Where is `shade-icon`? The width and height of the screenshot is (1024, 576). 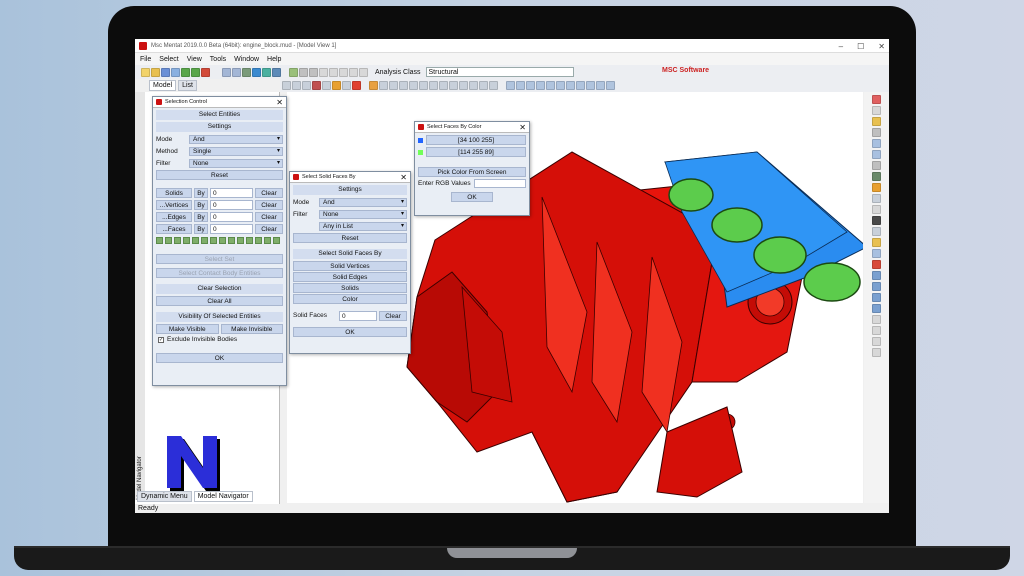
shade-icon is located at coordinates (356, 85).